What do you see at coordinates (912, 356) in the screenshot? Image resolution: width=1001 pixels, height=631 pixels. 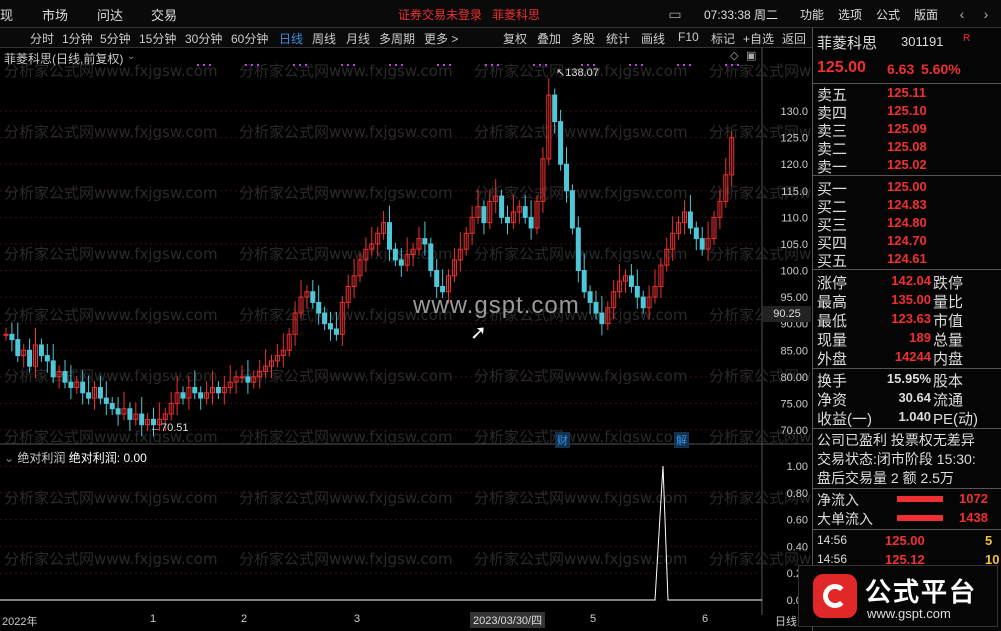 I see `stat-value: 14244` at bounding box center [912, 356].